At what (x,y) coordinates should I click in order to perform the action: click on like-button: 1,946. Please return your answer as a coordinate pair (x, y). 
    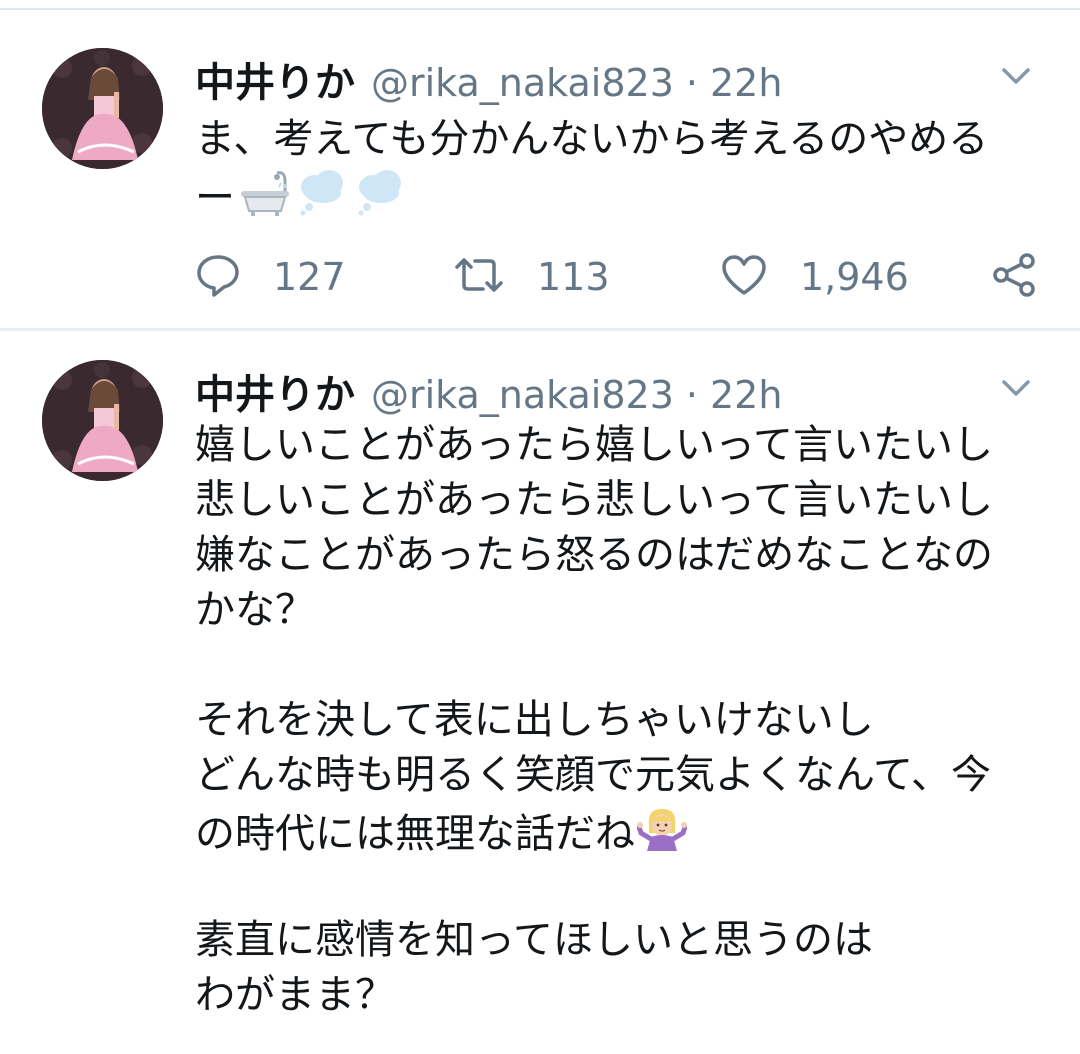
    Looking at the image, I should click on (814, 277).